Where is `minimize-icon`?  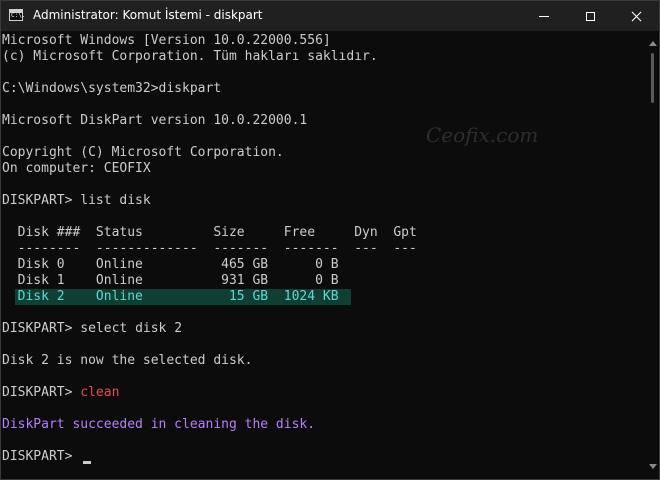 minimize-icon is located at coordinates (544, 16).